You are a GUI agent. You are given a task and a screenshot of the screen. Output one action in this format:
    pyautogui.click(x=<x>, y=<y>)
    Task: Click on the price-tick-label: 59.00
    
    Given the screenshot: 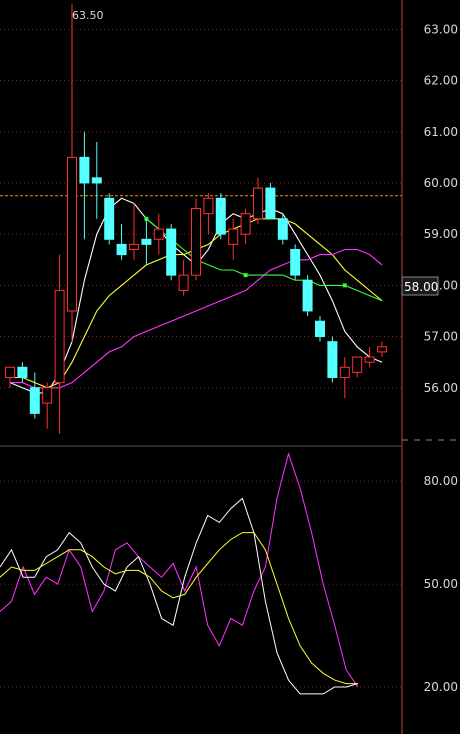 What is the action you would take?
    pyautogui.click(x=441, y=234)
    